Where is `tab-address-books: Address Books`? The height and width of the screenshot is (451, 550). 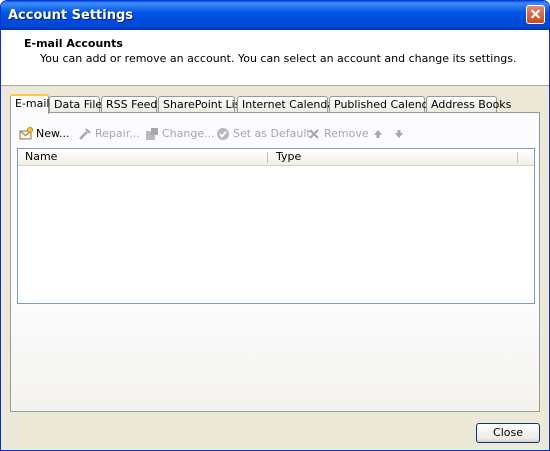 tab-address-books: Address Books is located at coordinates (468, 104).